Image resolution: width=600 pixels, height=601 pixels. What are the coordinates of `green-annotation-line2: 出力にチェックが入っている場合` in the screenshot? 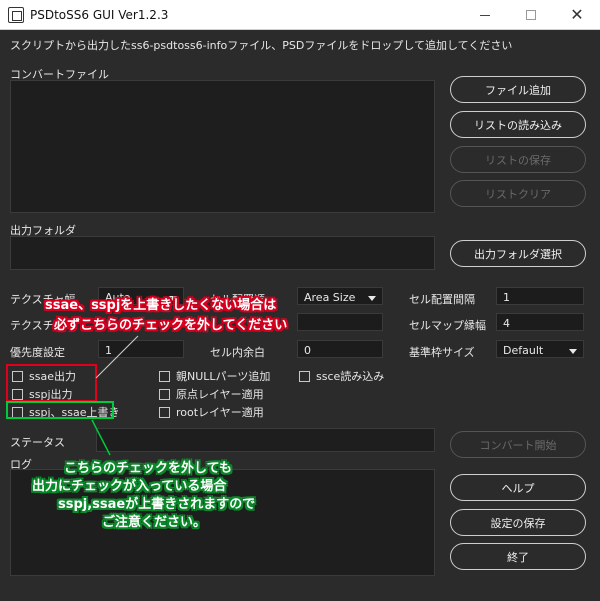 It's located at (129, 486).